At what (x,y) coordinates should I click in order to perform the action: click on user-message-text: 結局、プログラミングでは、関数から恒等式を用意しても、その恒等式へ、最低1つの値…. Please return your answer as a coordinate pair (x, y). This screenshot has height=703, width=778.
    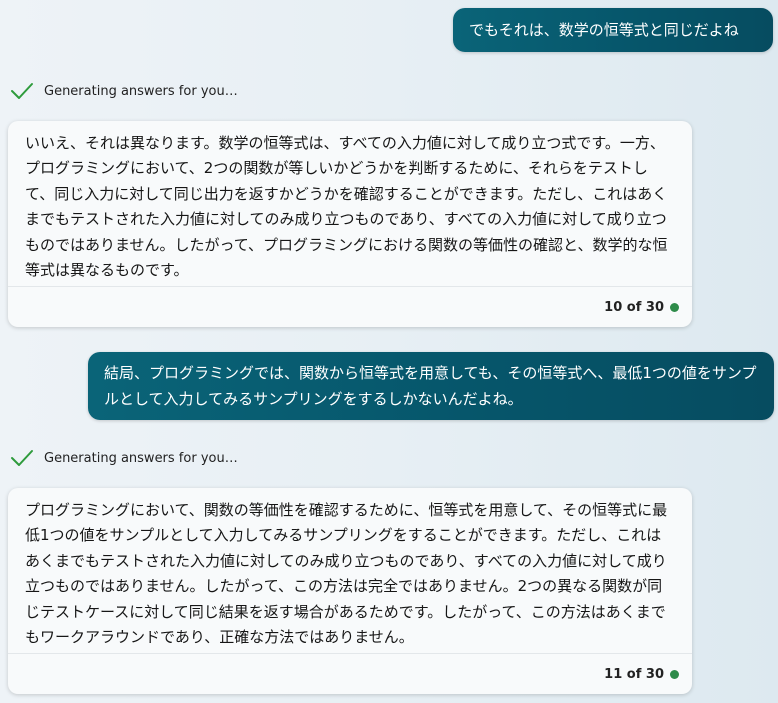
    Looking at the image, I should click on (430, 386).